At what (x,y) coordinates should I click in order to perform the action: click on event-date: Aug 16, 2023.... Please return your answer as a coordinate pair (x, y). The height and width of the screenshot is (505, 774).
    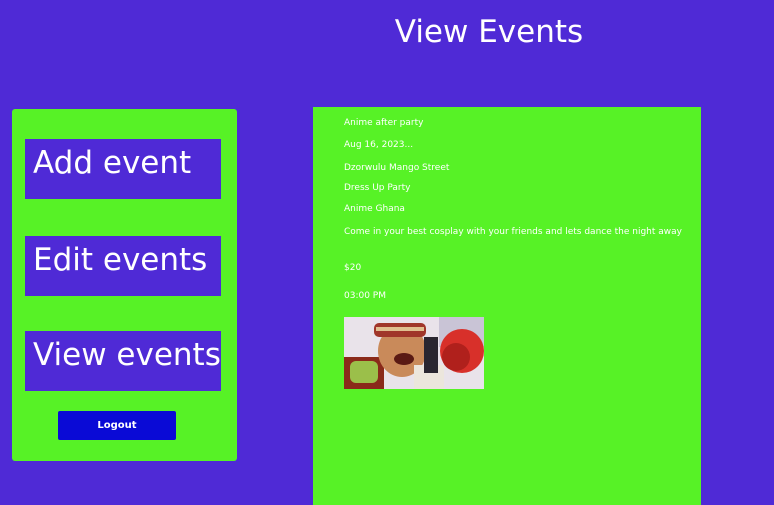
    Looking at the image, I should click on (379, 145).